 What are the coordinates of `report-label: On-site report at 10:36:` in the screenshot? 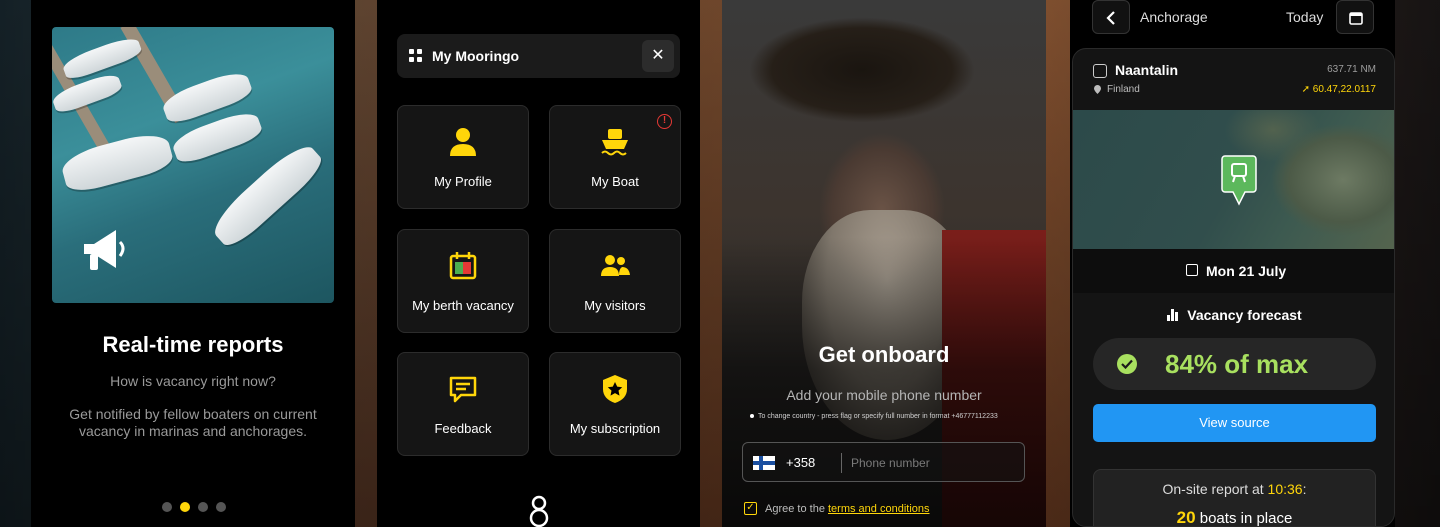 It's located at (1234, 489).